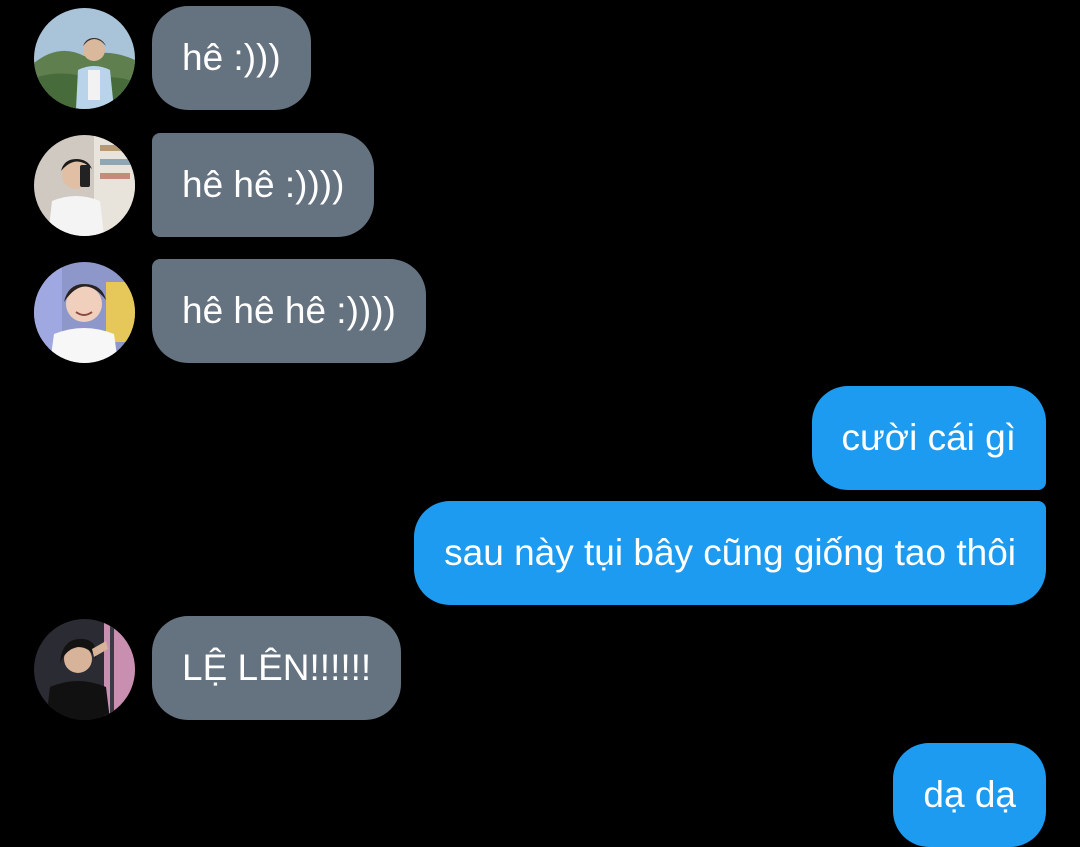  I want to click on message-text: hê hê :)))), so click(263, 184).